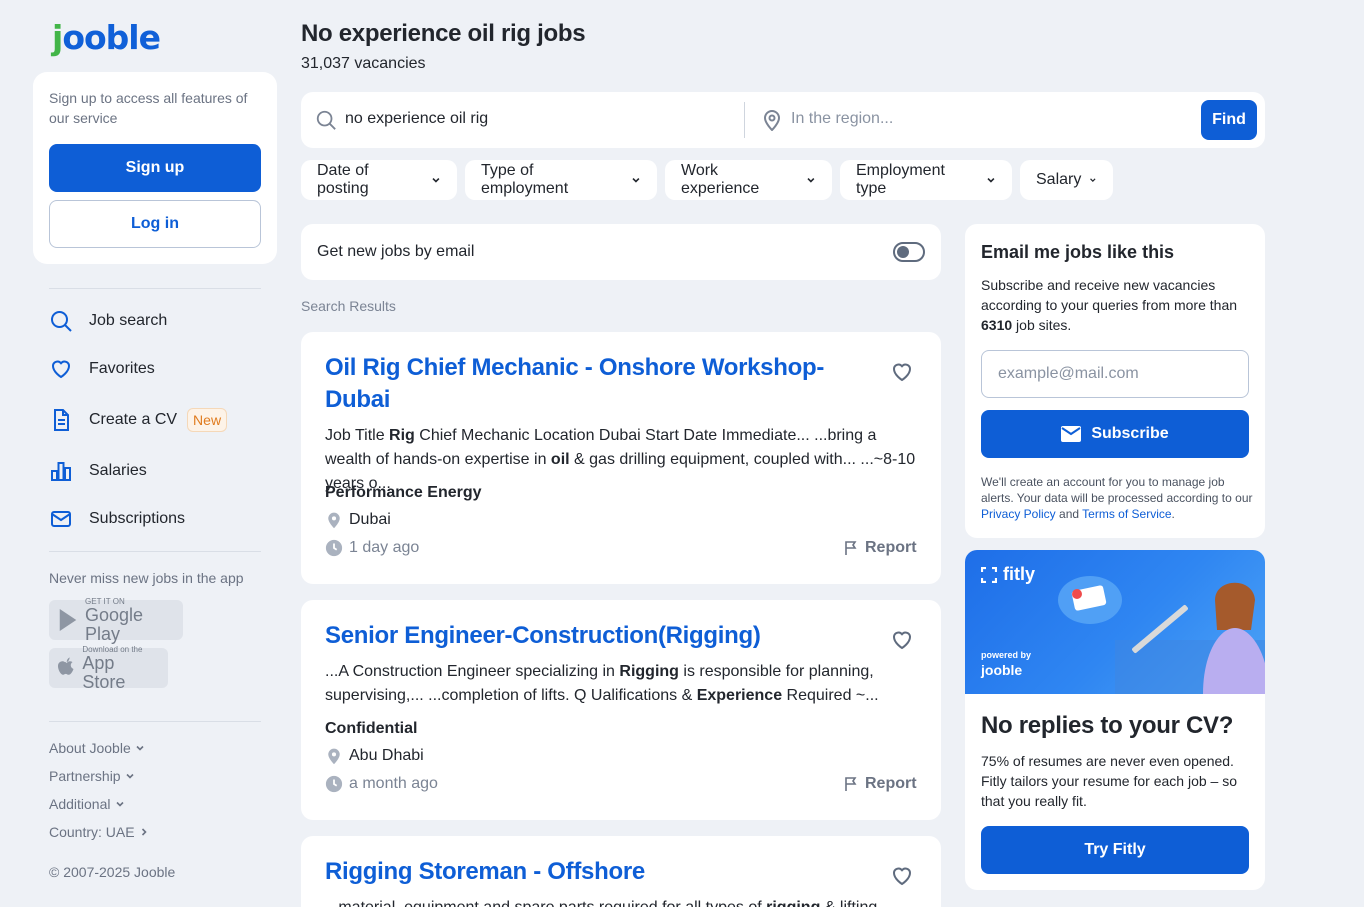 The height and width of the screenshot is (907, 1364). I want to click on email-field, so click(1115, 374).